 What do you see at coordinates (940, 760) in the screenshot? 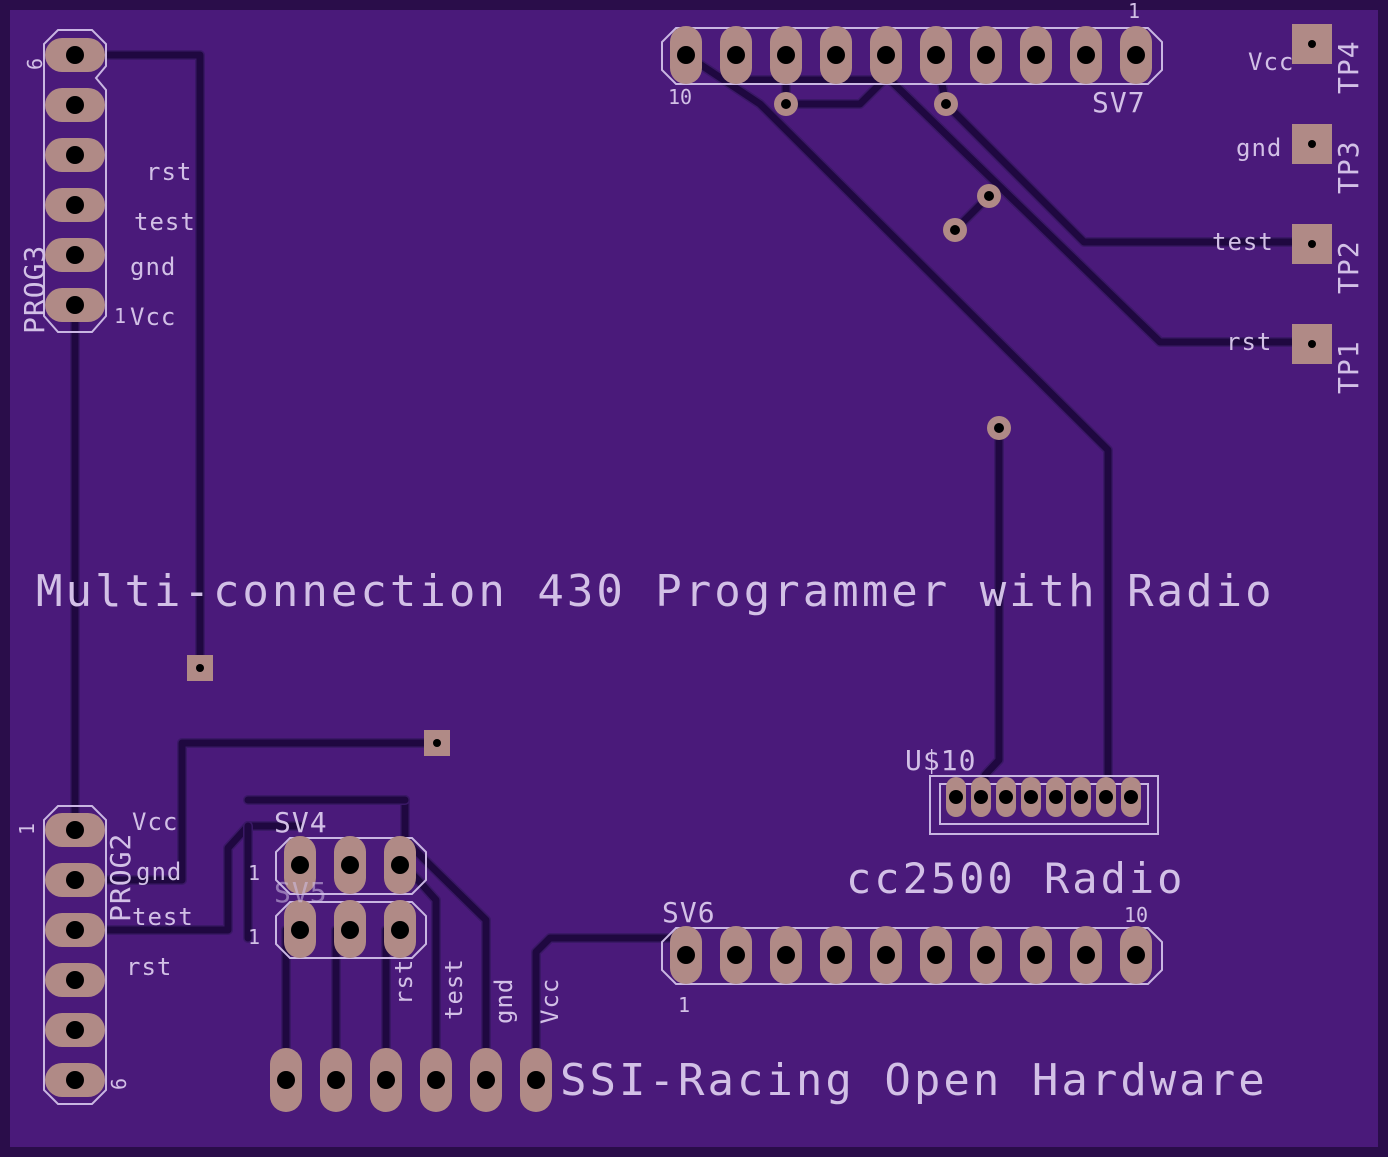
I see `u10-ref: U$10` at bounding box center [940, 760].